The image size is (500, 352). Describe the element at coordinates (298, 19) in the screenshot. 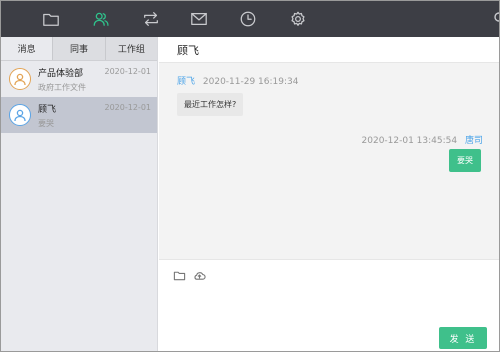

I see `gear-icon` at that location.